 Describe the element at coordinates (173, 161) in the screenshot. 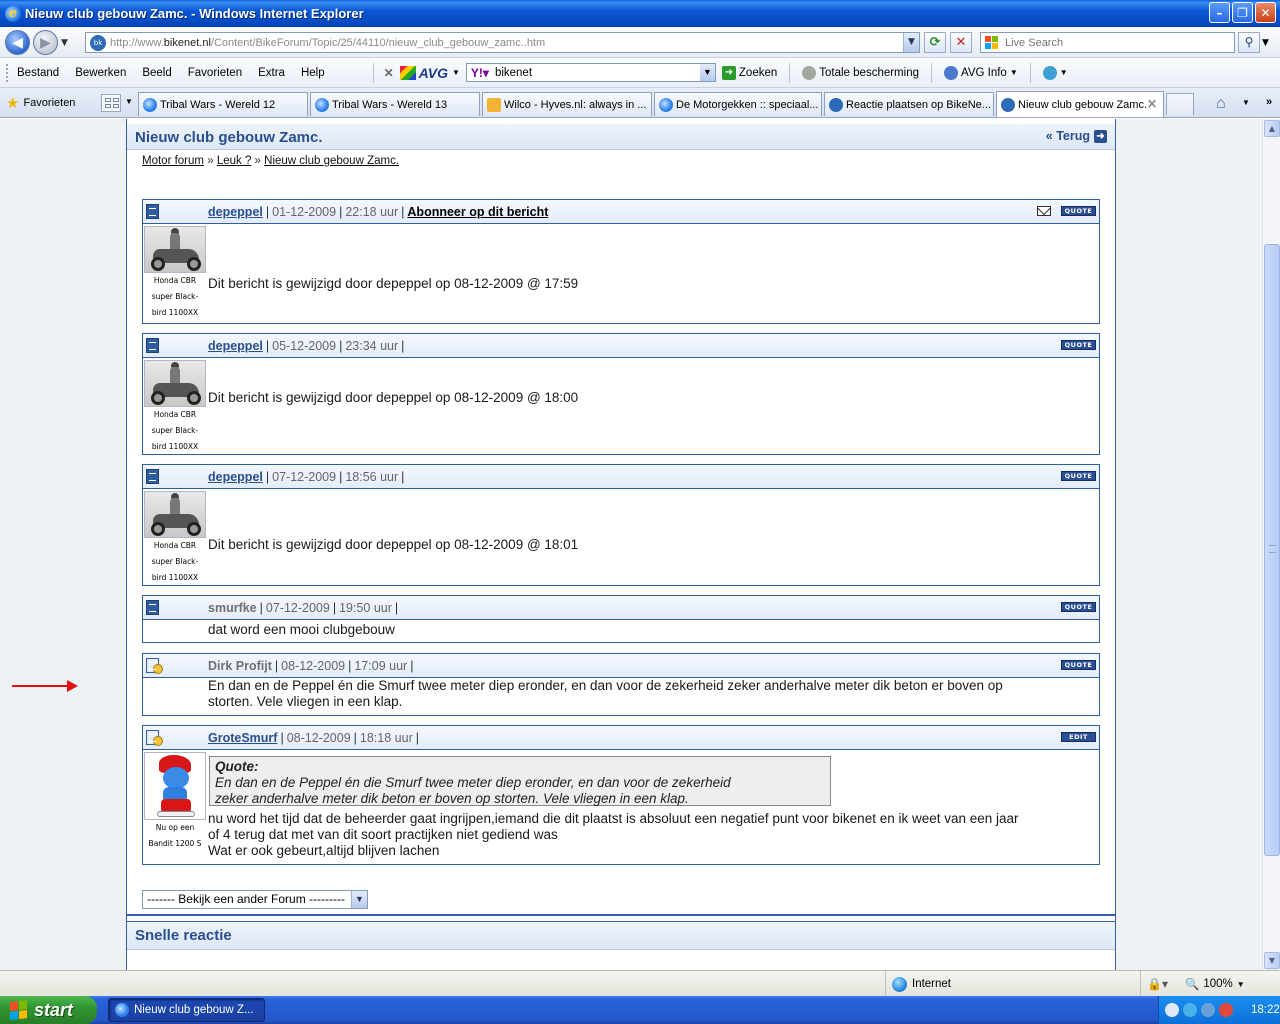

I see `breadcrumb-motor-forum: Motor forum` at that location.